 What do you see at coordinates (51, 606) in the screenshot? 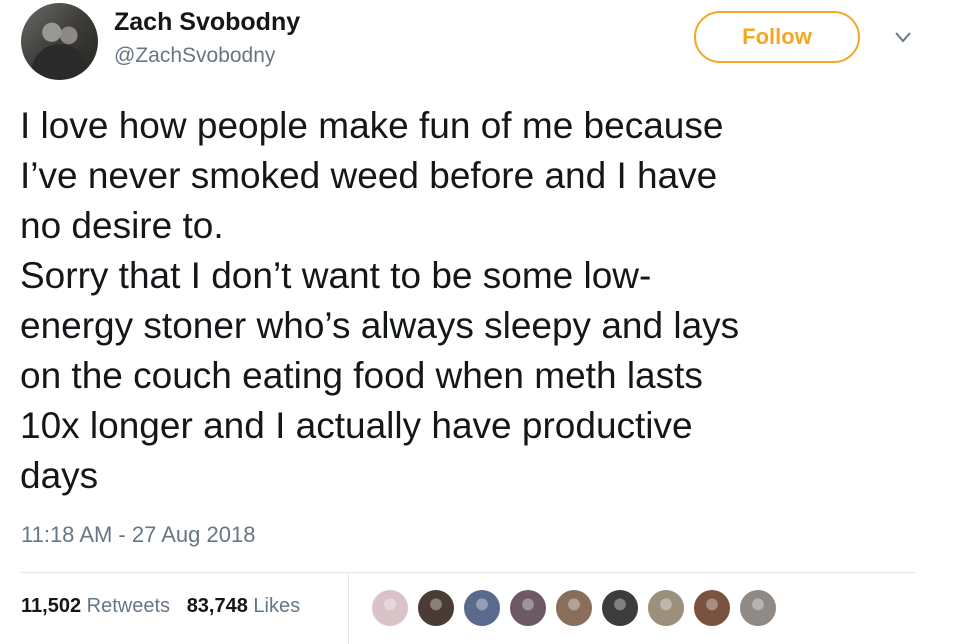
I see `retweets-count: 11,502` at bounding box center [51, 606].